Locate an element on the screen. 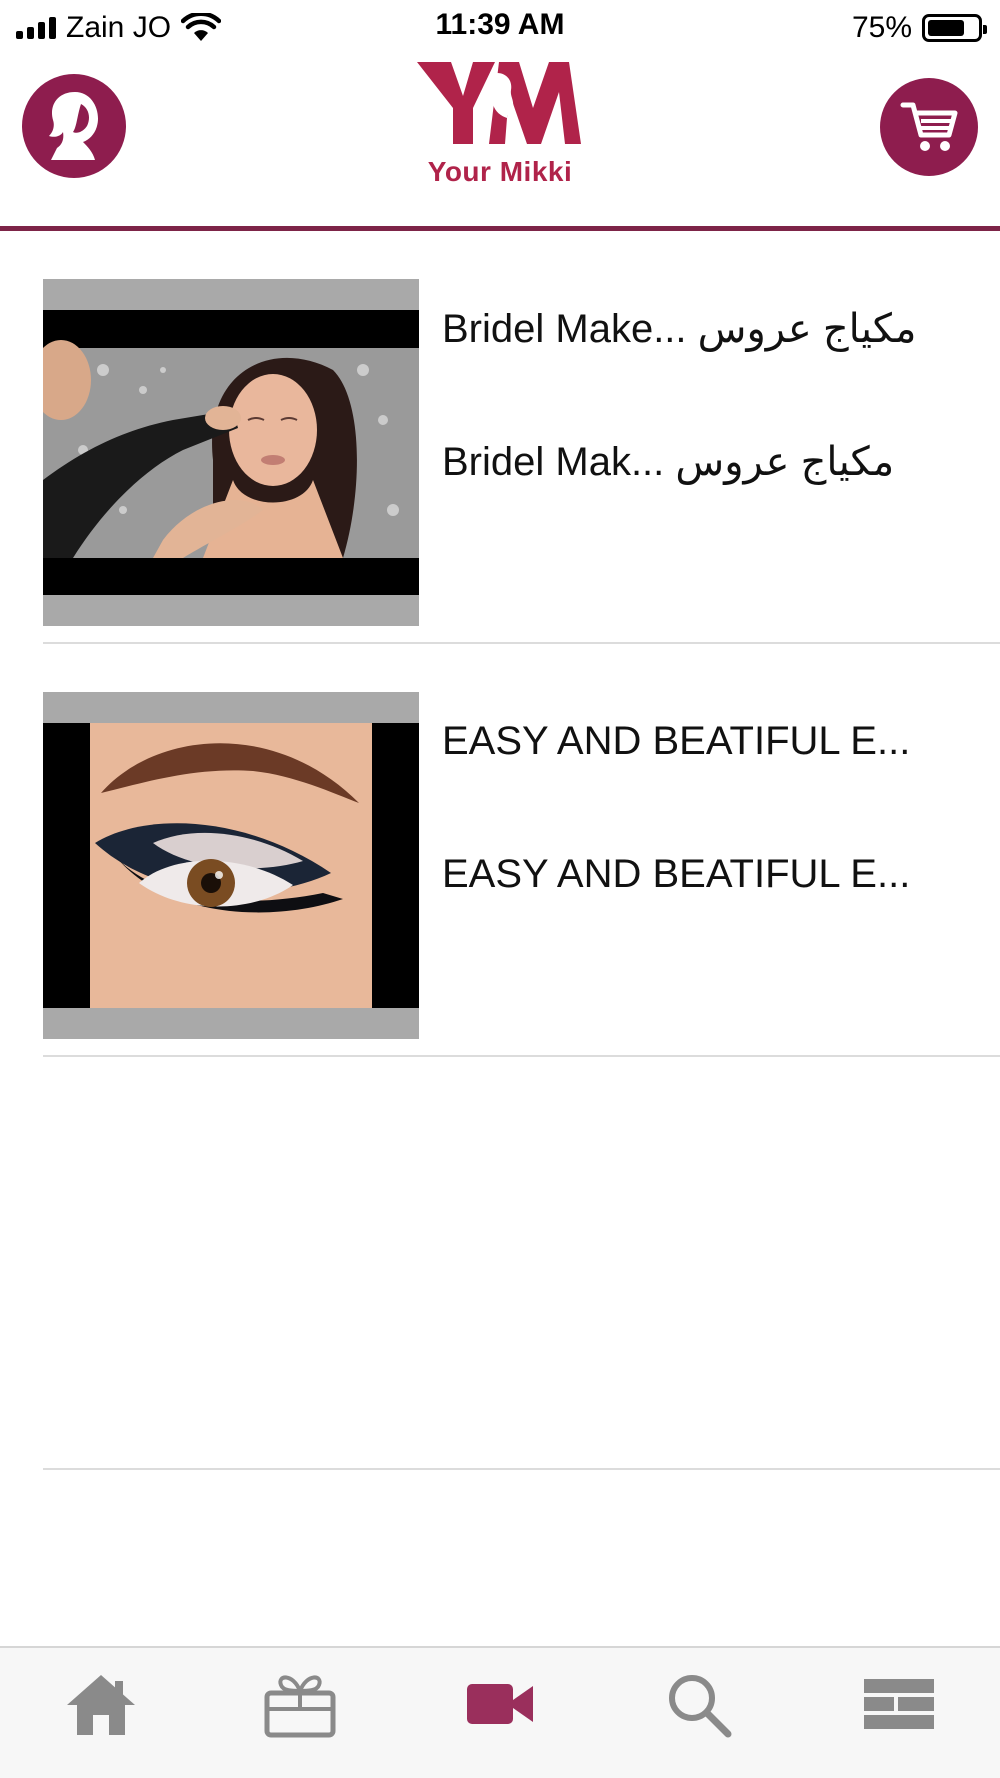 The image size is (1000, 1778). smokey-eye-thumbnail-image is located at coordinates (231, 865).